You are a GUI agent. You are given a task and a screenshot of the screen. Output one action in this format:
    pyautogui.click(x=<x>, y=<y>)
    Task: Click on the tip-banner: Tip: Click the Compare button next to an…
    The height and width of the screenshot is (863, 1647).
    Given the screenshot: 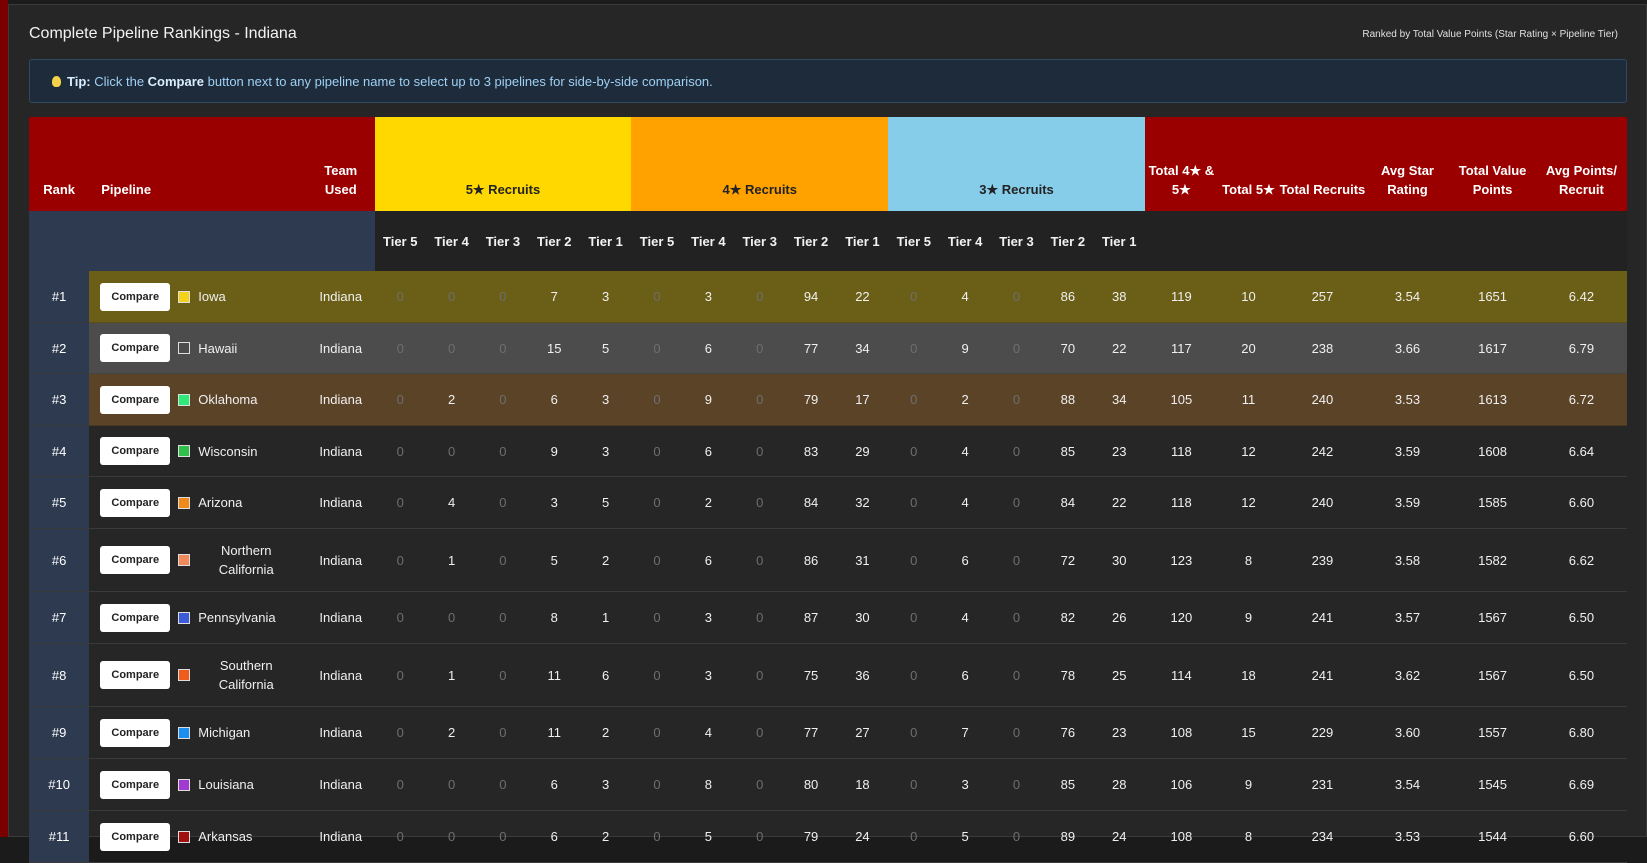 What is the action you would take?
    pyautogui.click(x=828, y=81)
    